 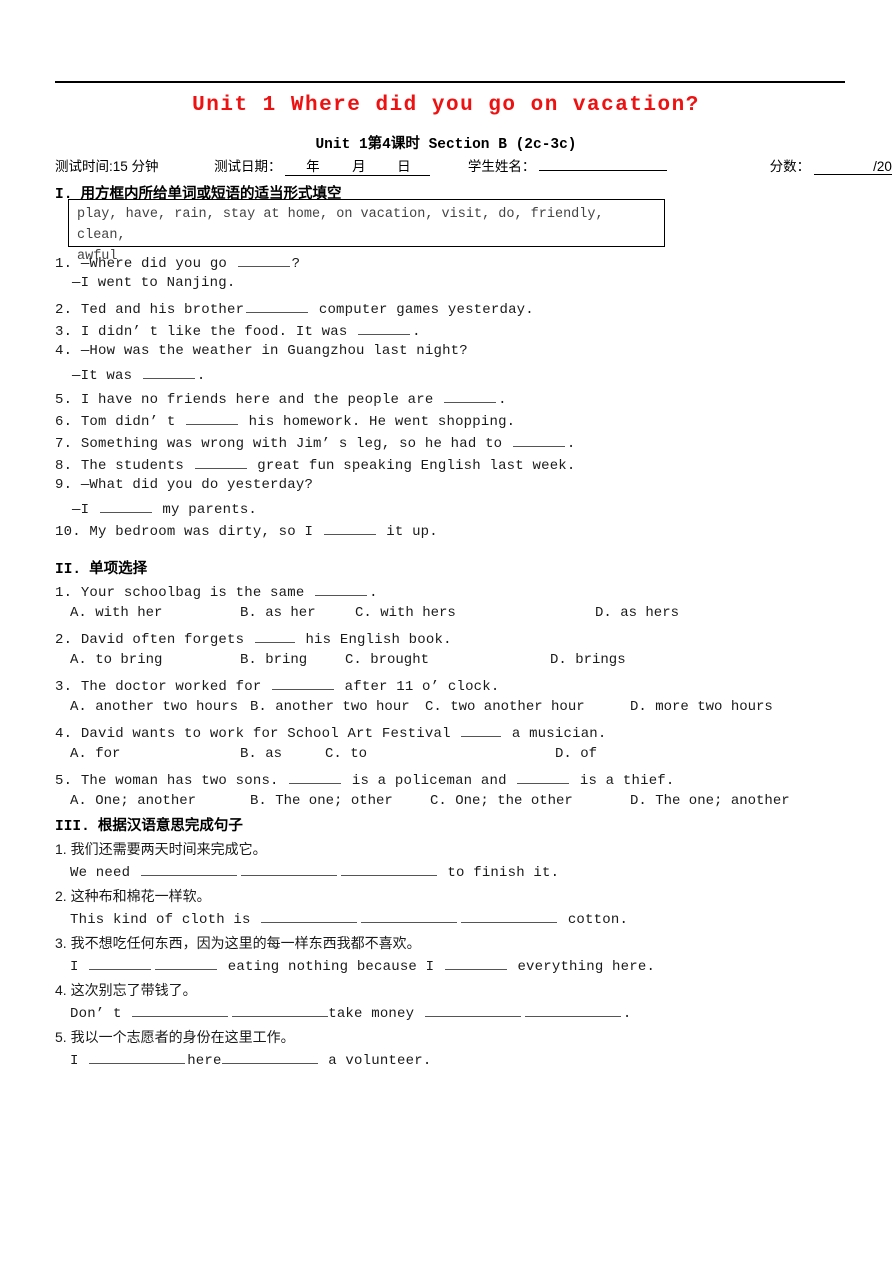 What do you see at coordinates (64, 734) in the screenshot?
I see `s2-q4-num: 4.` at bounding box center [64, 734].